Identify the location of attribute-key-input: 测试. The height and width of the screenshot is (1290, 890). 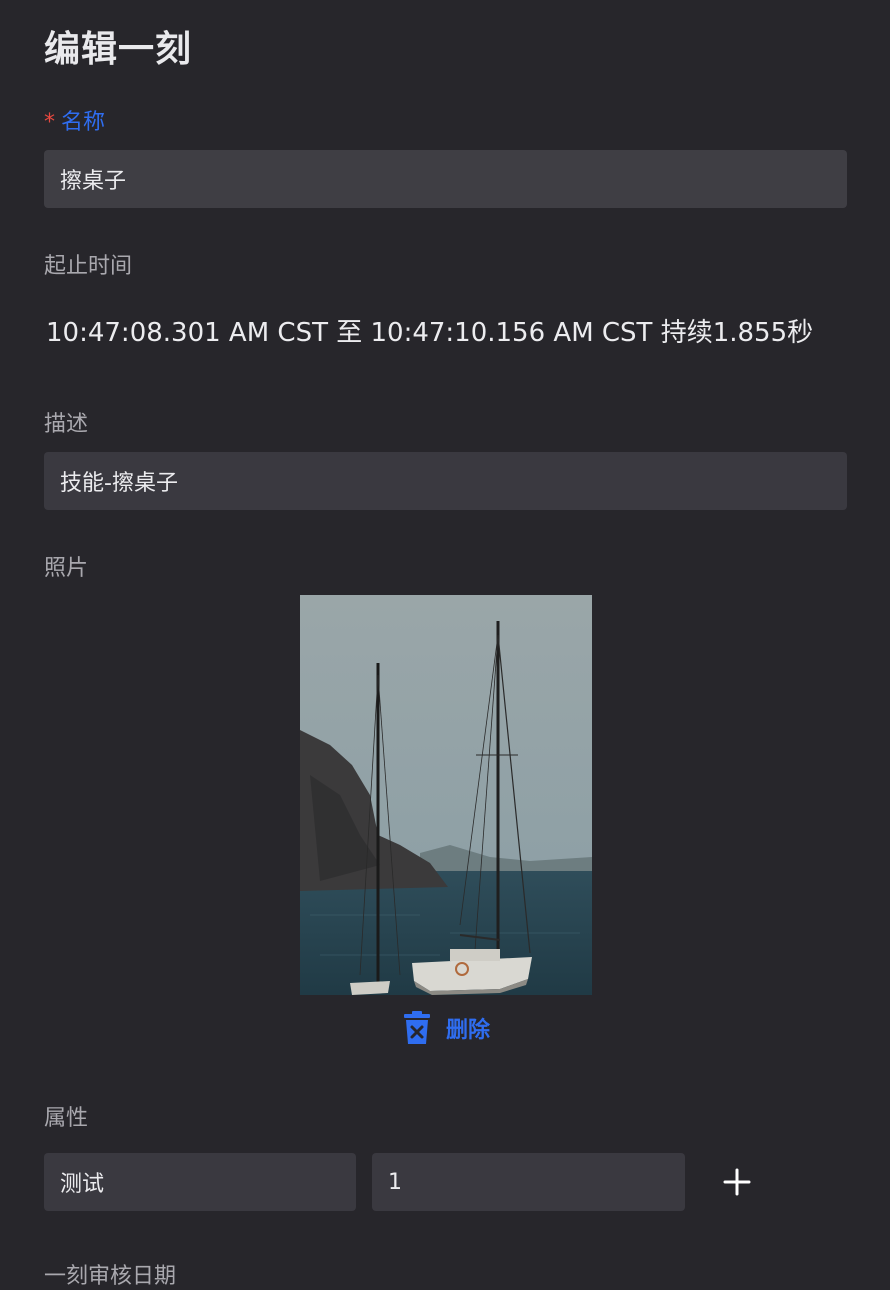
(200, 1182).